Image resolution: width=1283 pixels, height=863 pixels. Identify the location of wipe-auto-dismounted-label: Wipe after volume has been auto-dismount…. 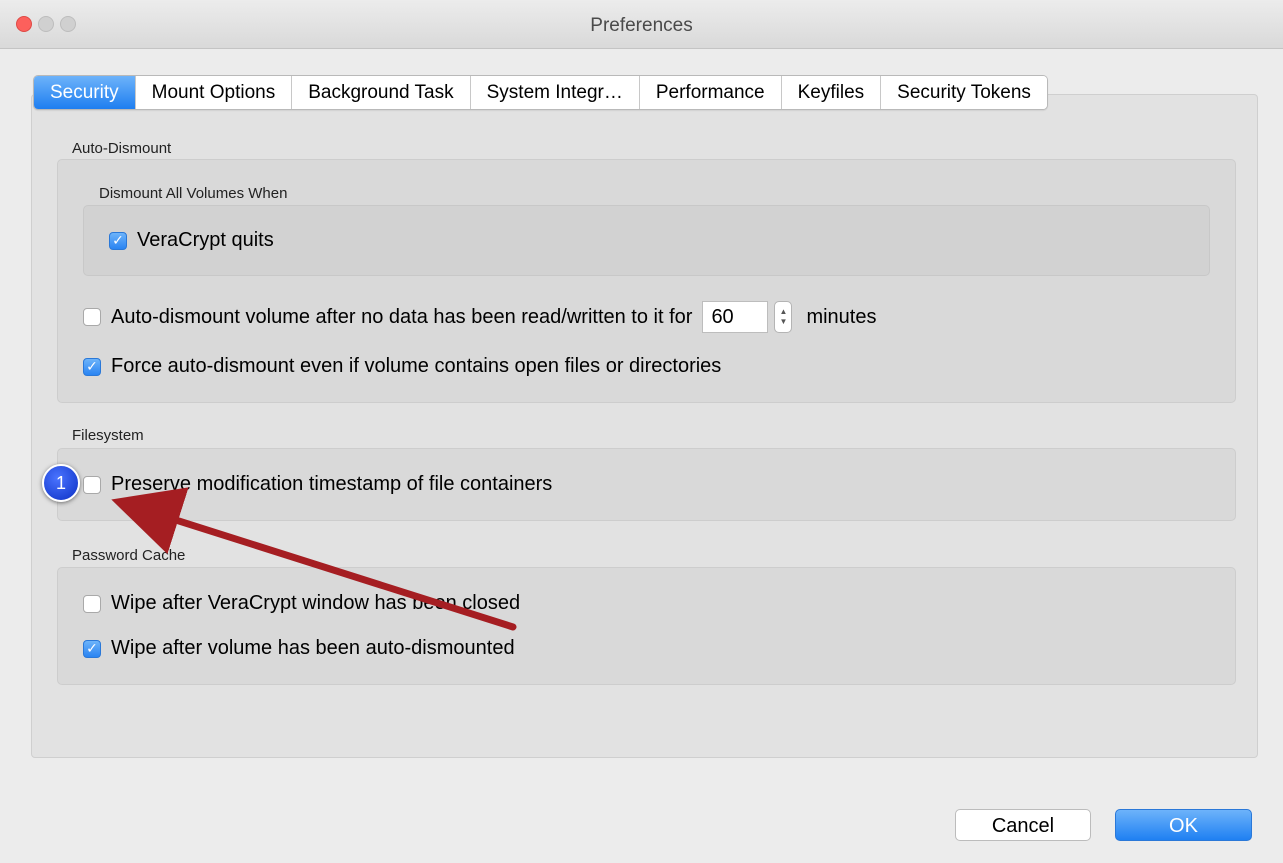
(313, 648).